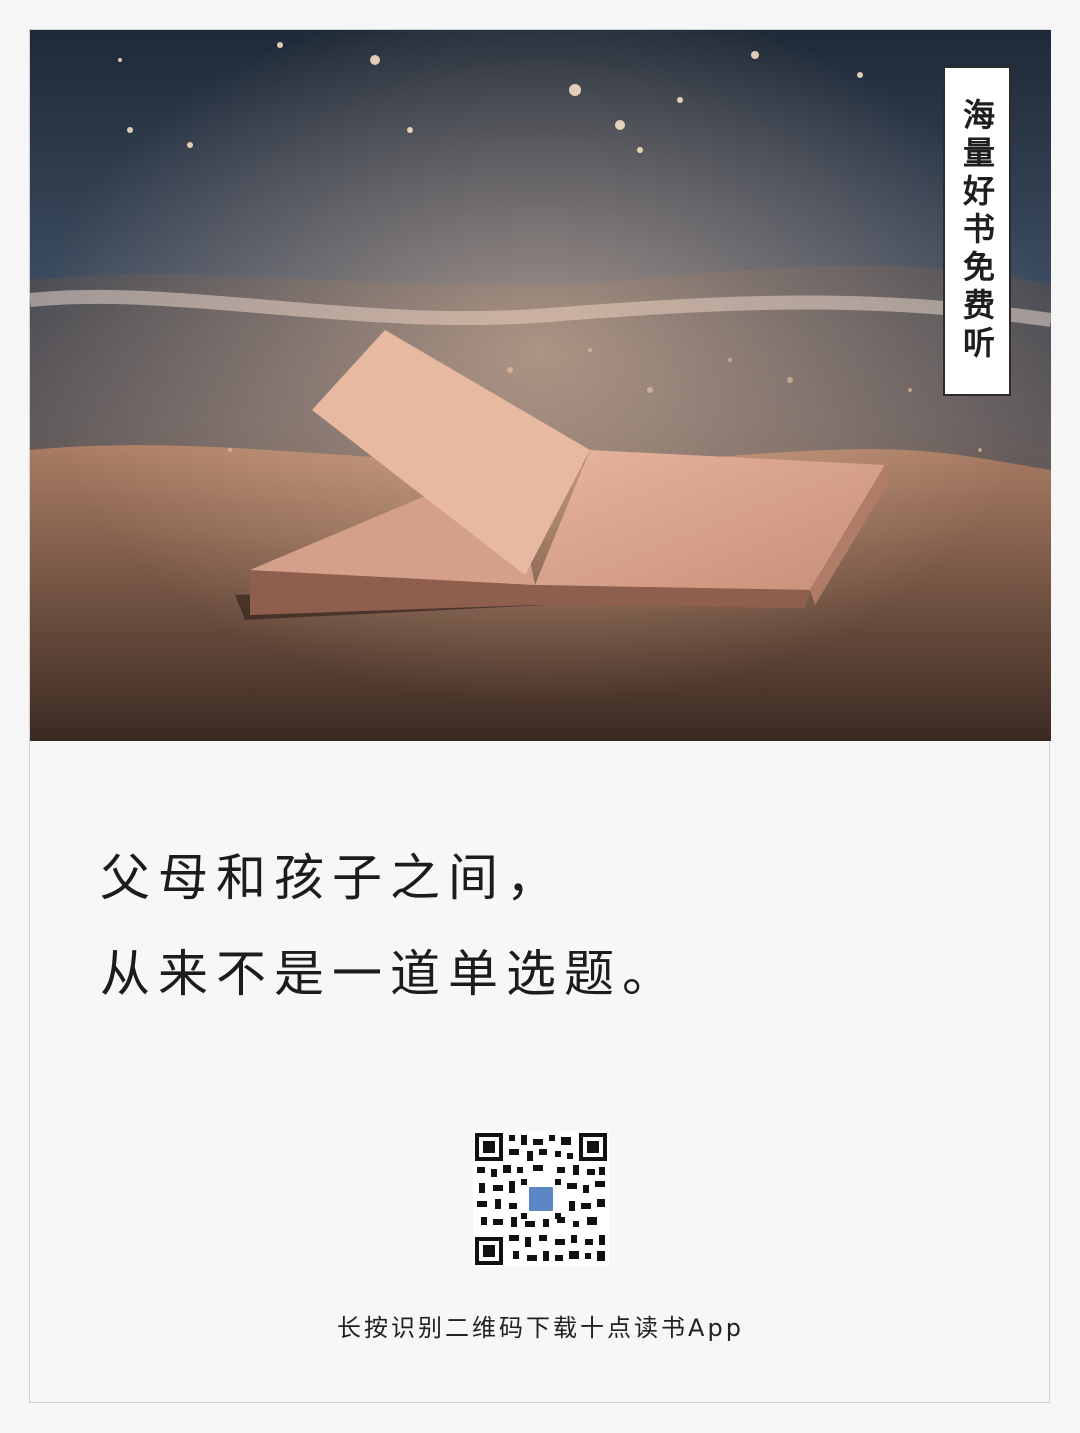  I want to click on app-logo-icon, so click(541, 1199).